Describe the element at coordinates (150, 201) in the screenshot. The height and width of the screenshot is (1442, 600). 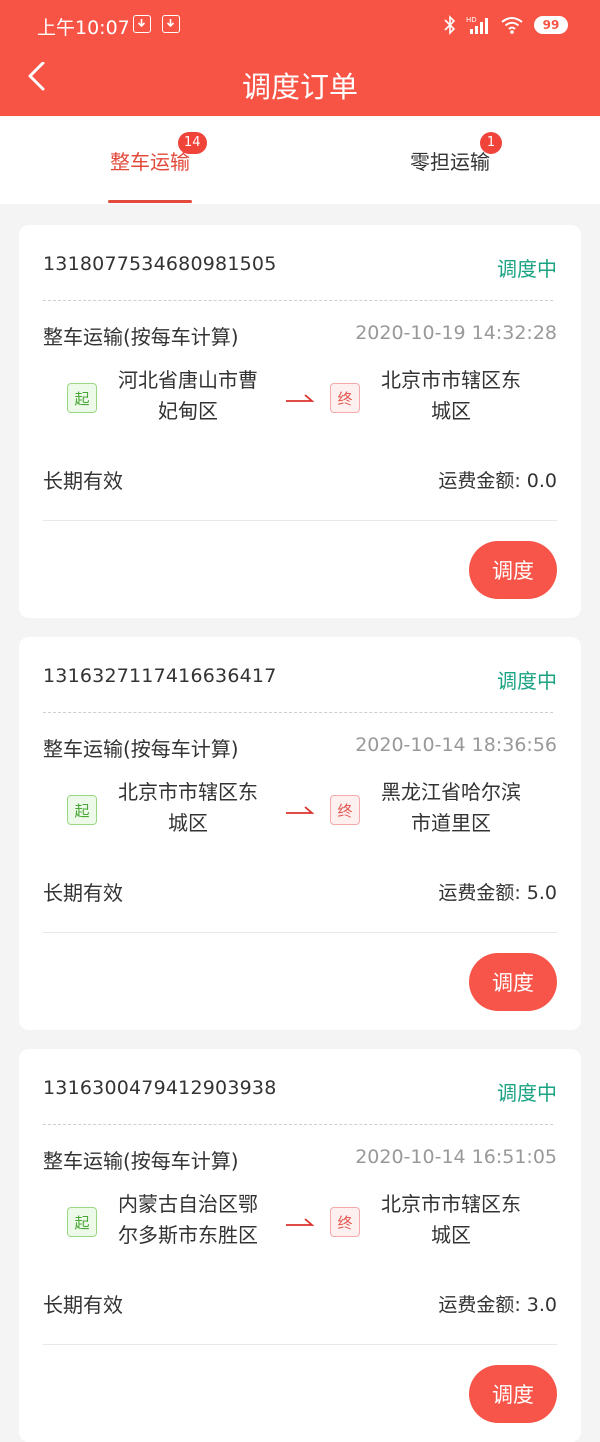
I see `active-tab-indicator` at that location.